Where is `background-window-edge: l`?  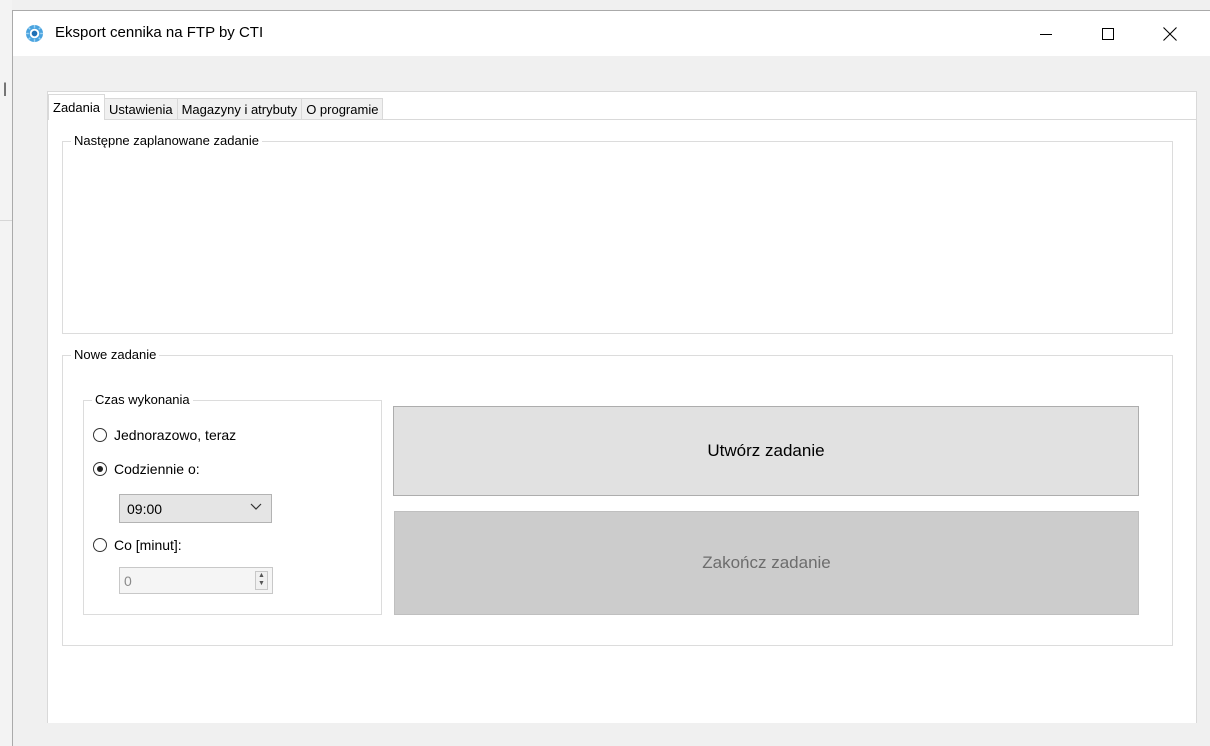 background-window-edge: l is located at coordinates (6, 373).